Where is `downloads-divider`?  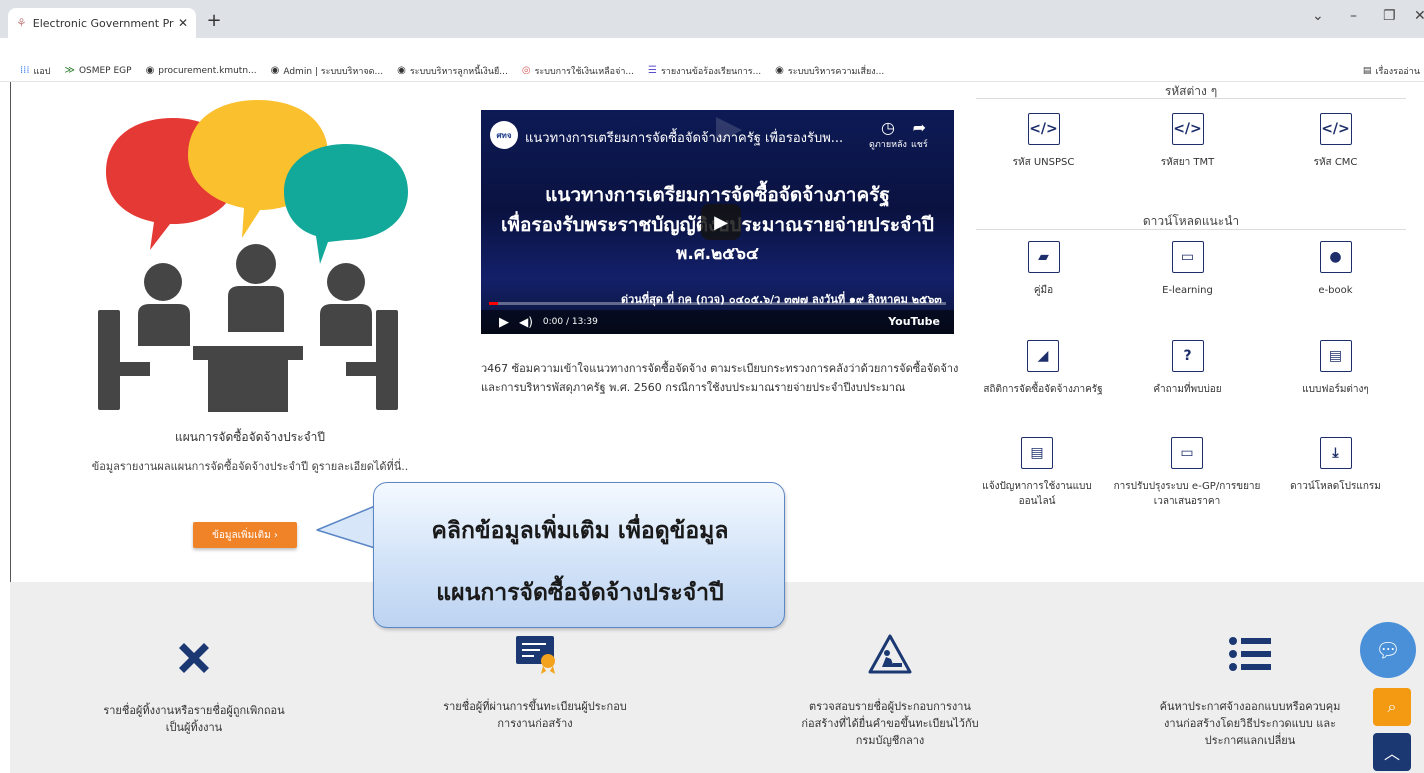
downloads-divider is located at coordinates (1191, 229).